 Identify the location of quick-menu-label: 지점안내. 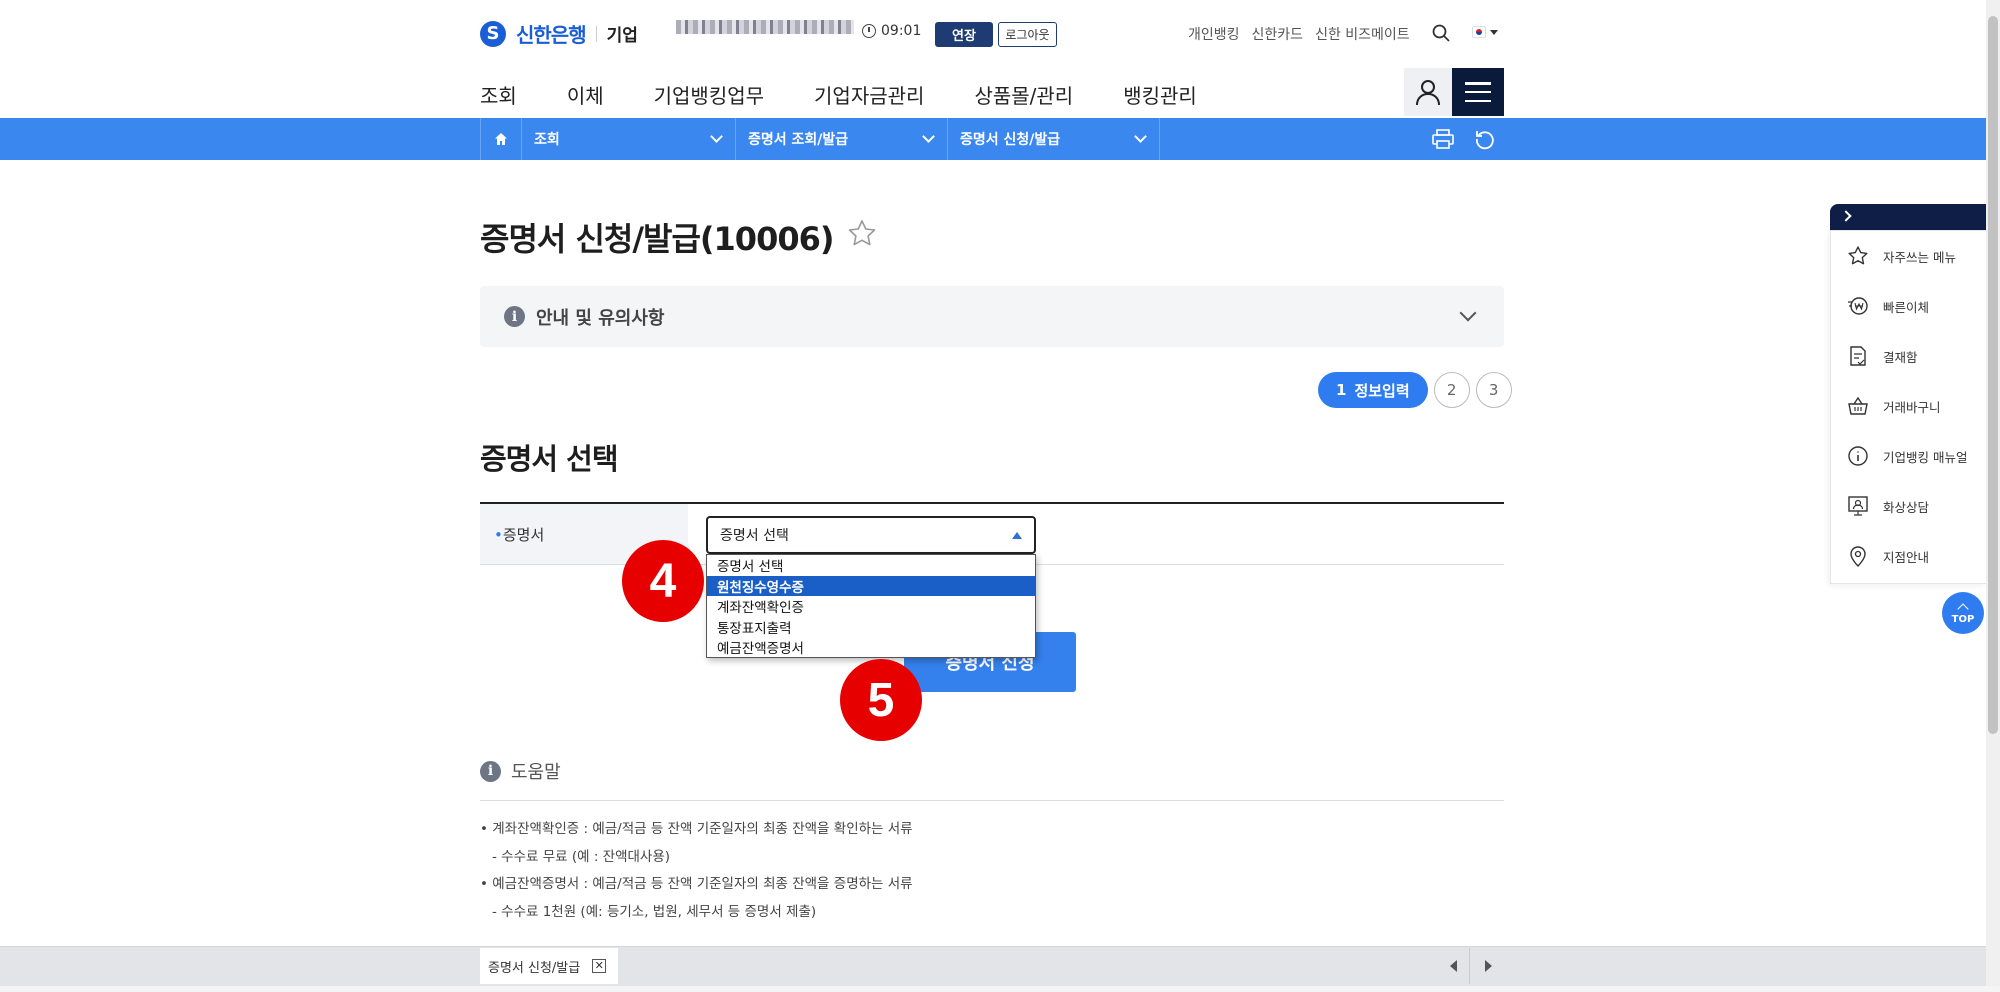
(1906, 557).